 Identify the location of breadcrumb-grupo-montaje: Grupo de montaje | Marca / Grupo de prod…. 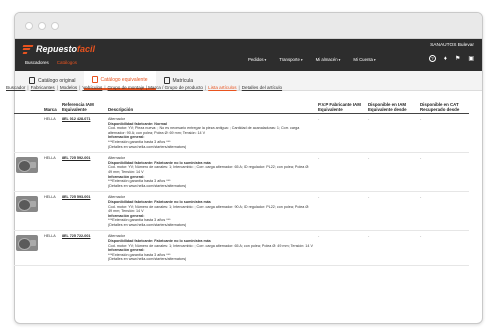
(155, 87).